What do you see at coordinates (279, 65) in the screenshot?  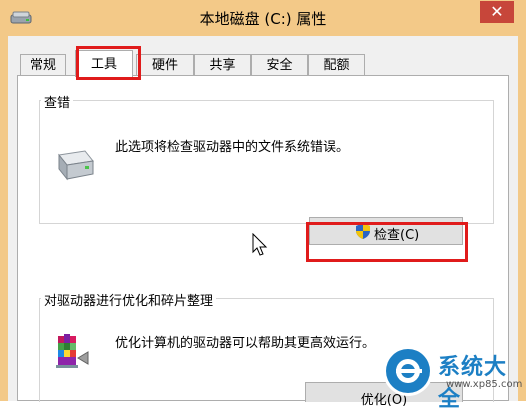 I see `tab-security: 安全` at bounding box center [279, 65].